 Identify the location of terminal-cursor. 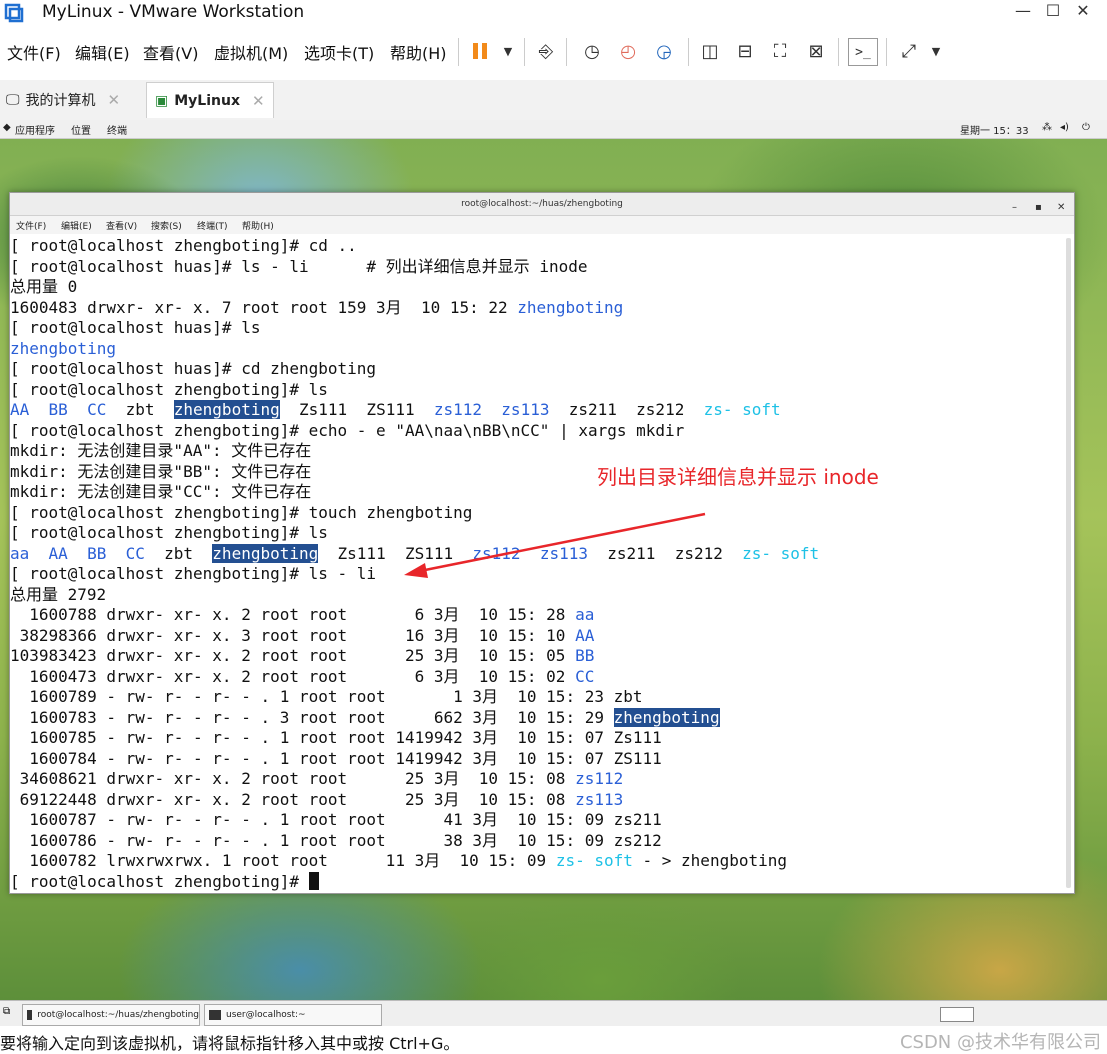
(313, 880).